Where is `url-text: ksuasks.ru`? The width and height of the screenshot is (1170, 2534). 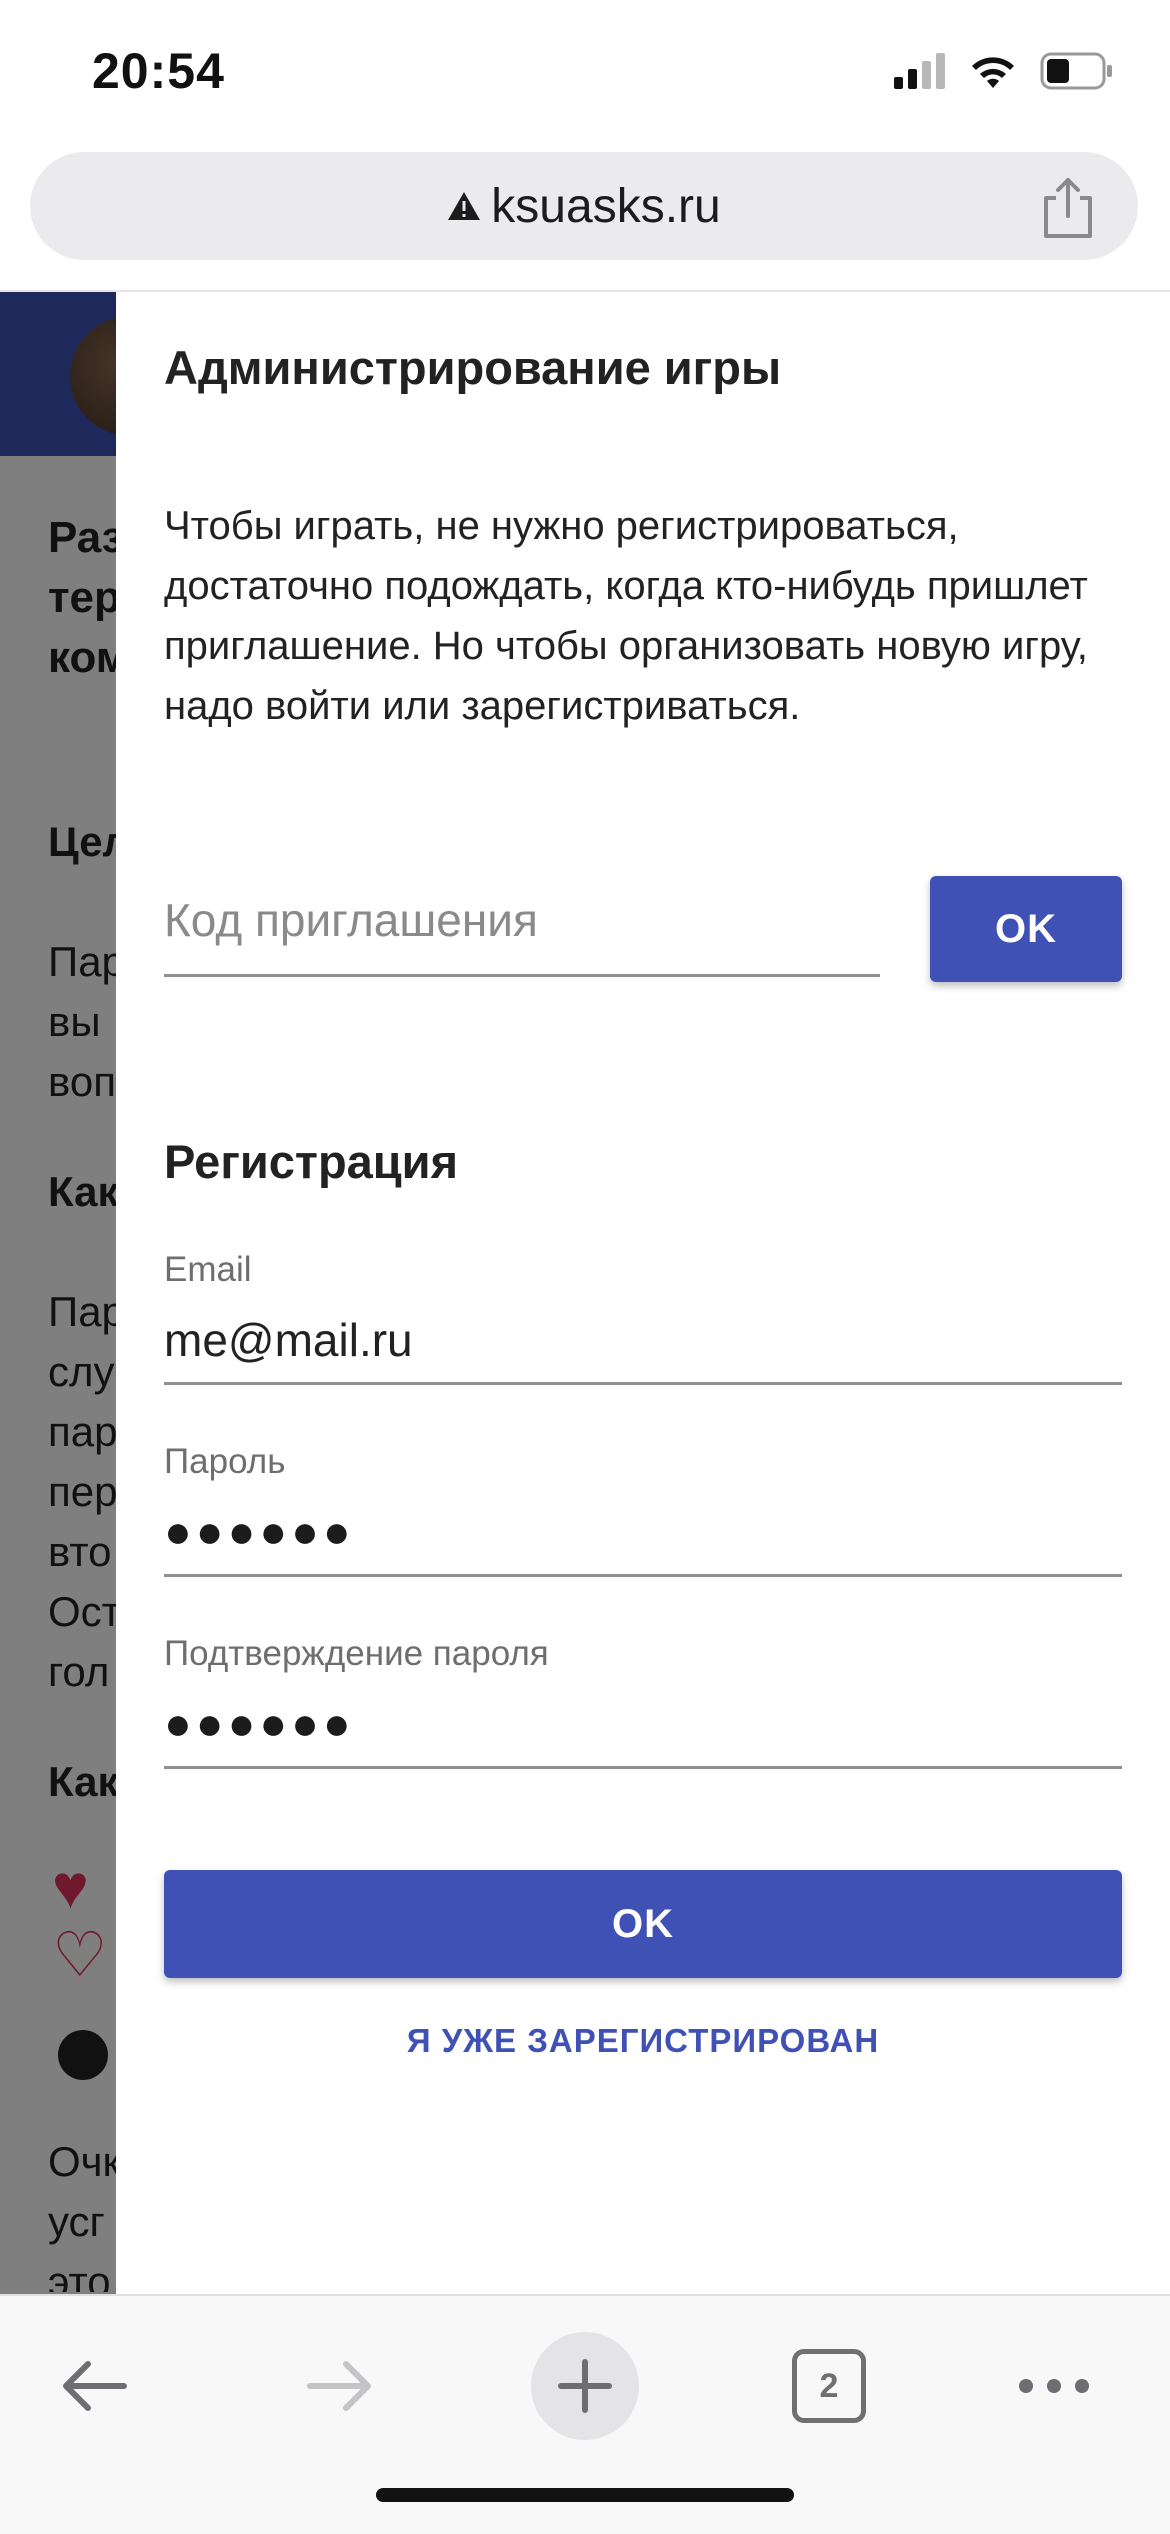 url-text: ksuasks.ru is located at coordinates (606, 206).